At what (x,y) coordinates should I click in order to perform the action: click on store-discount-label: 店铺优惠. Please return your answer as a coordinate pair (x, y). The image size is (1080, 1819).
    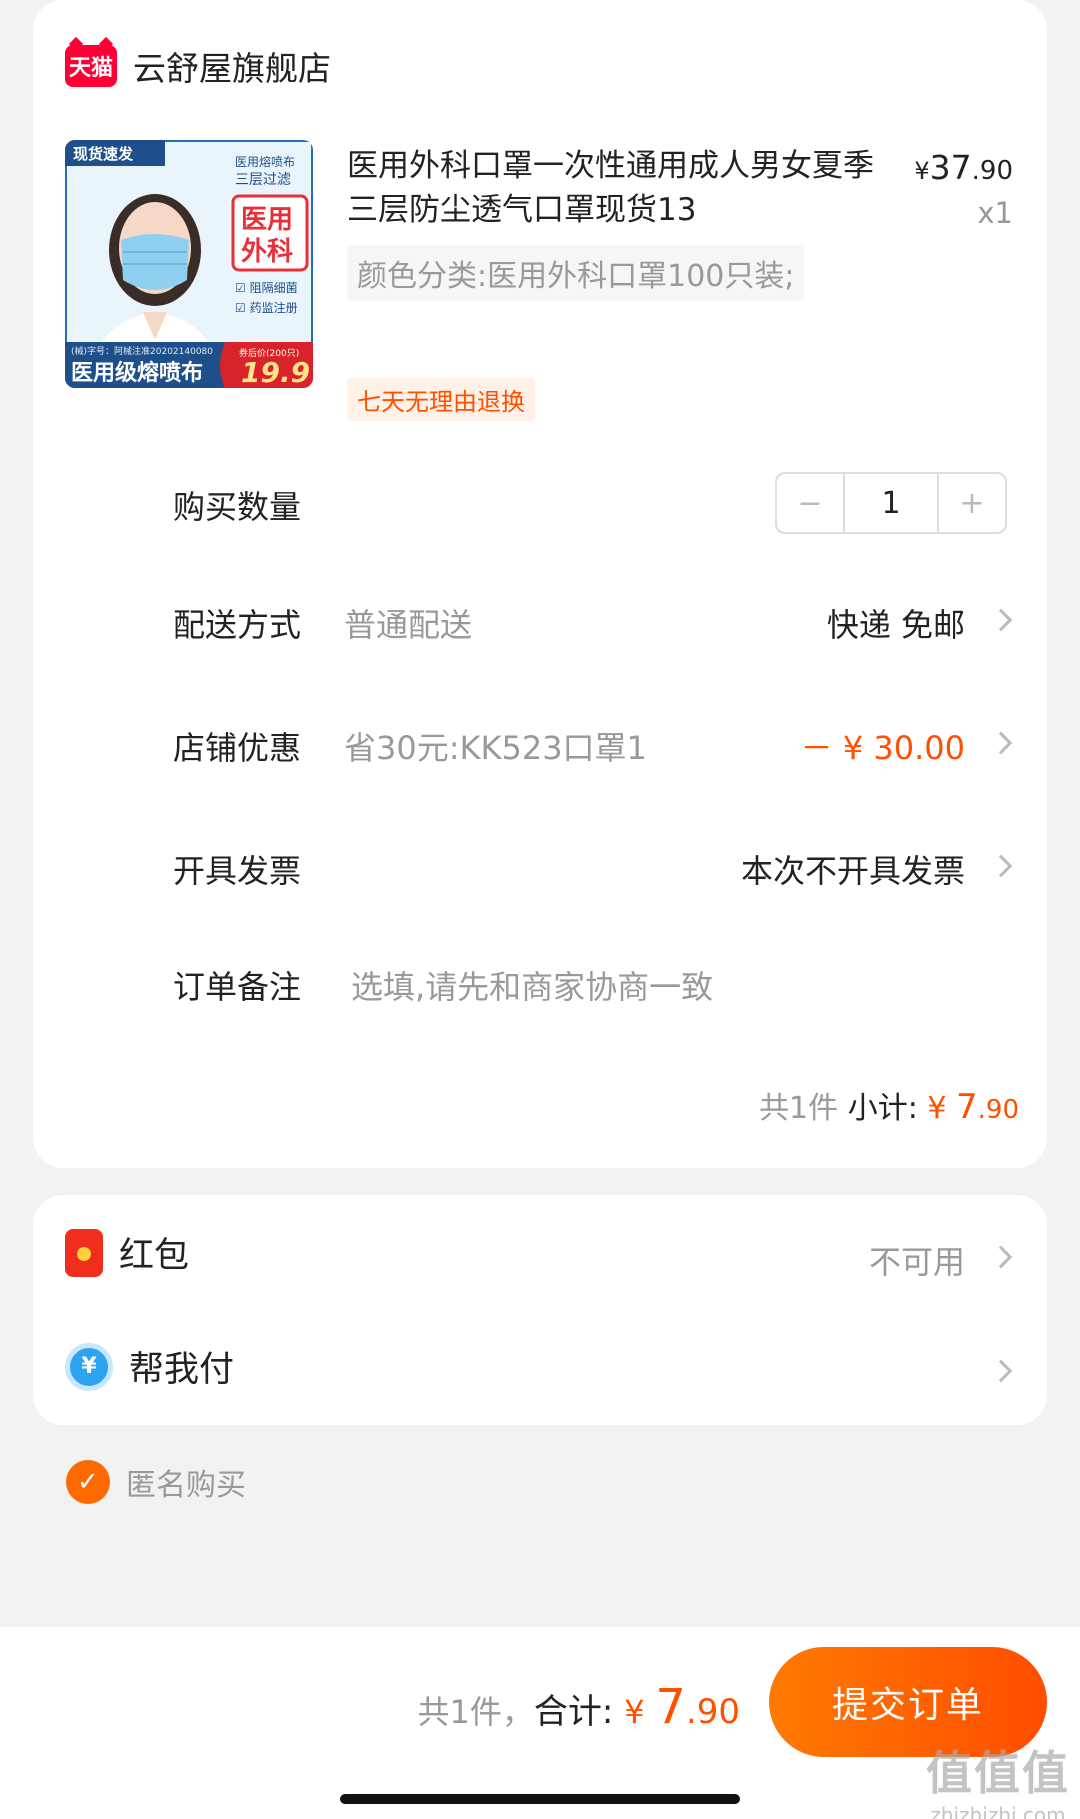
    Looking at the image, I should click on (237, 748).